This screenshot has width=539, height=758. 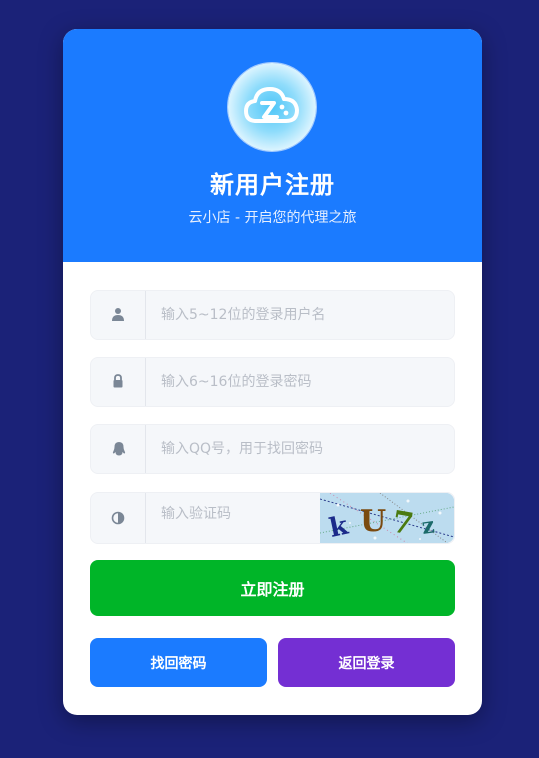 I want to click on qq-input, so click(x=301, y=449).